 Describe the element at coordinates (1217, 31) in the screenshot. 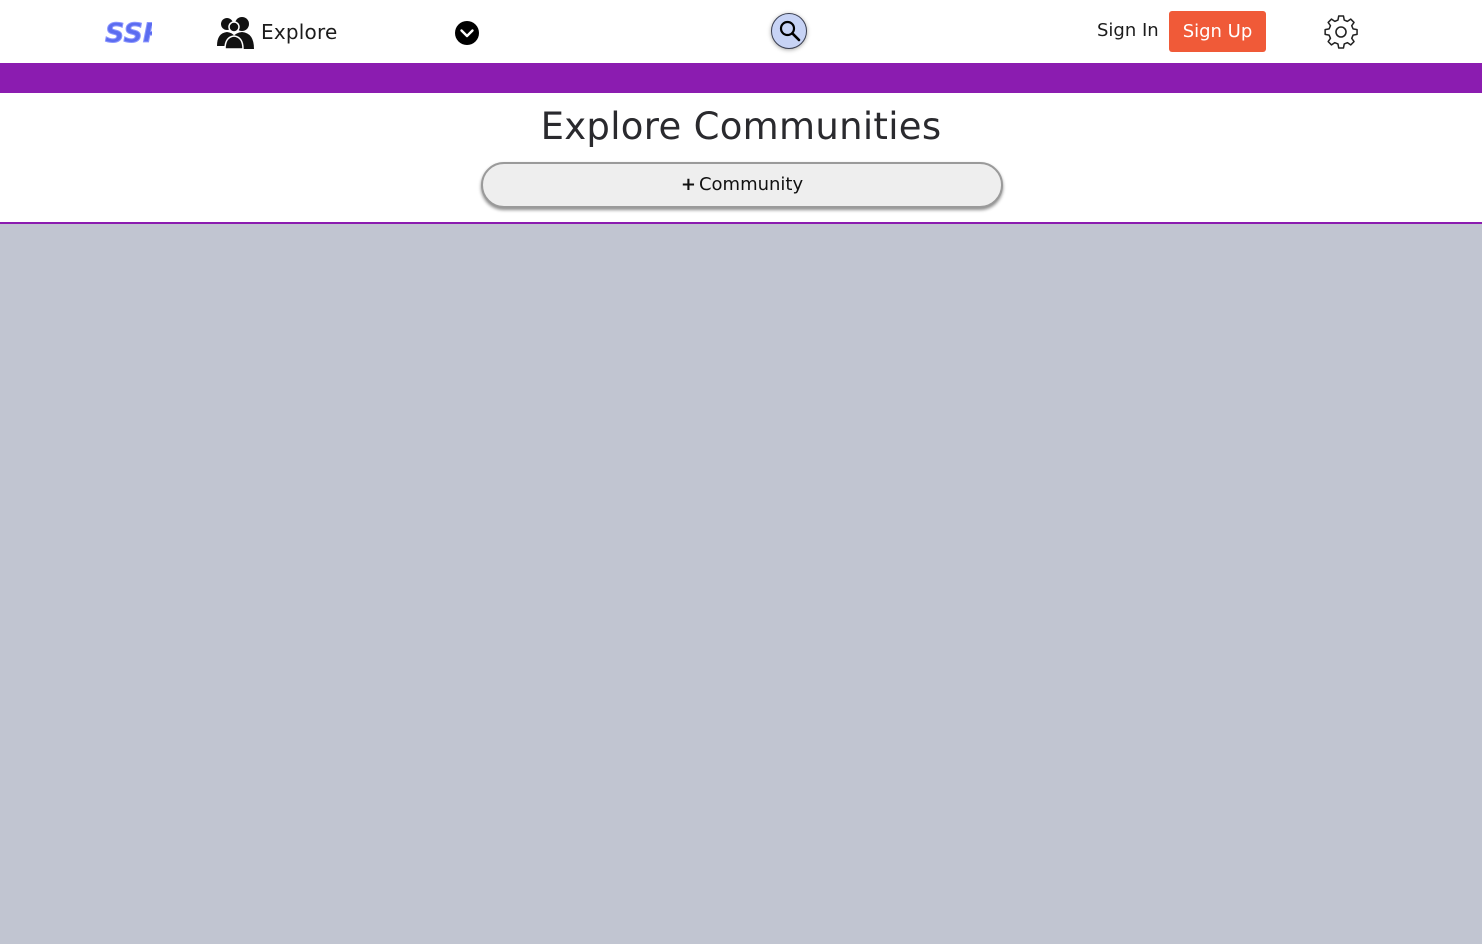

I see `sign-up-button: Sign Up` at that location.